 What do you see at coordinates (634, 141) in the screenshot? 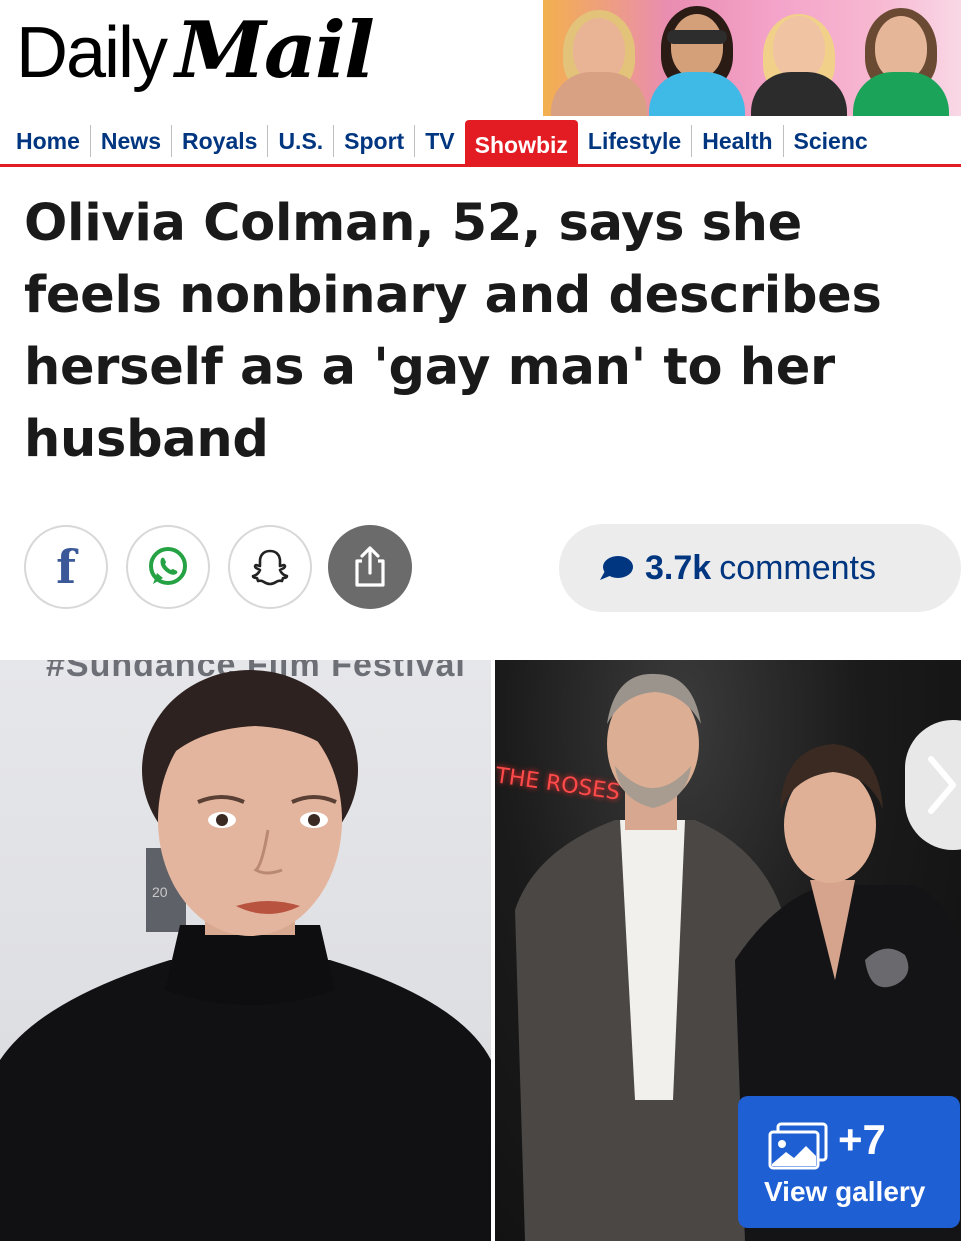
I see `nav-item-lifestyle: Lifestyle` at bounding box center [634, 141].